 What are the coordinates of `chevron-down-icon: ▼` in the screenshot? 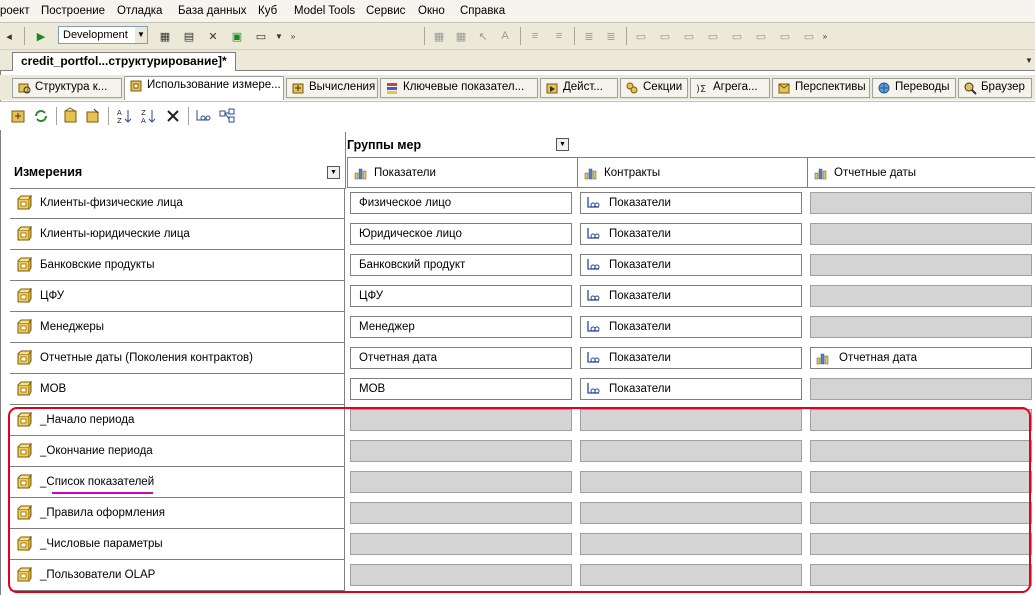 It's located at (1027, 60).